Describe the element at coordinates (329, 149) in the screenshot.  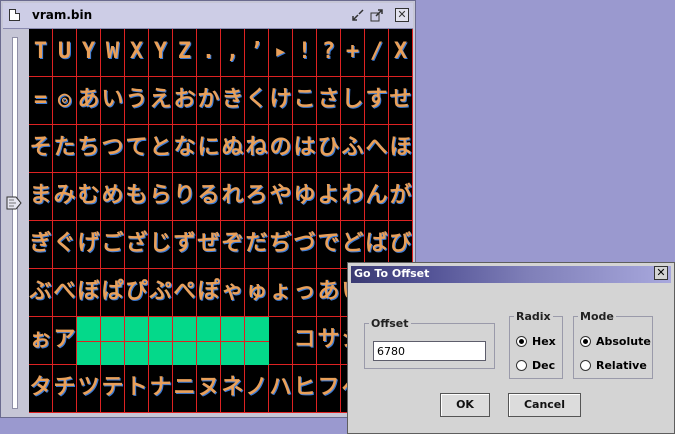
I see `vram-tile: ひ` at that location.